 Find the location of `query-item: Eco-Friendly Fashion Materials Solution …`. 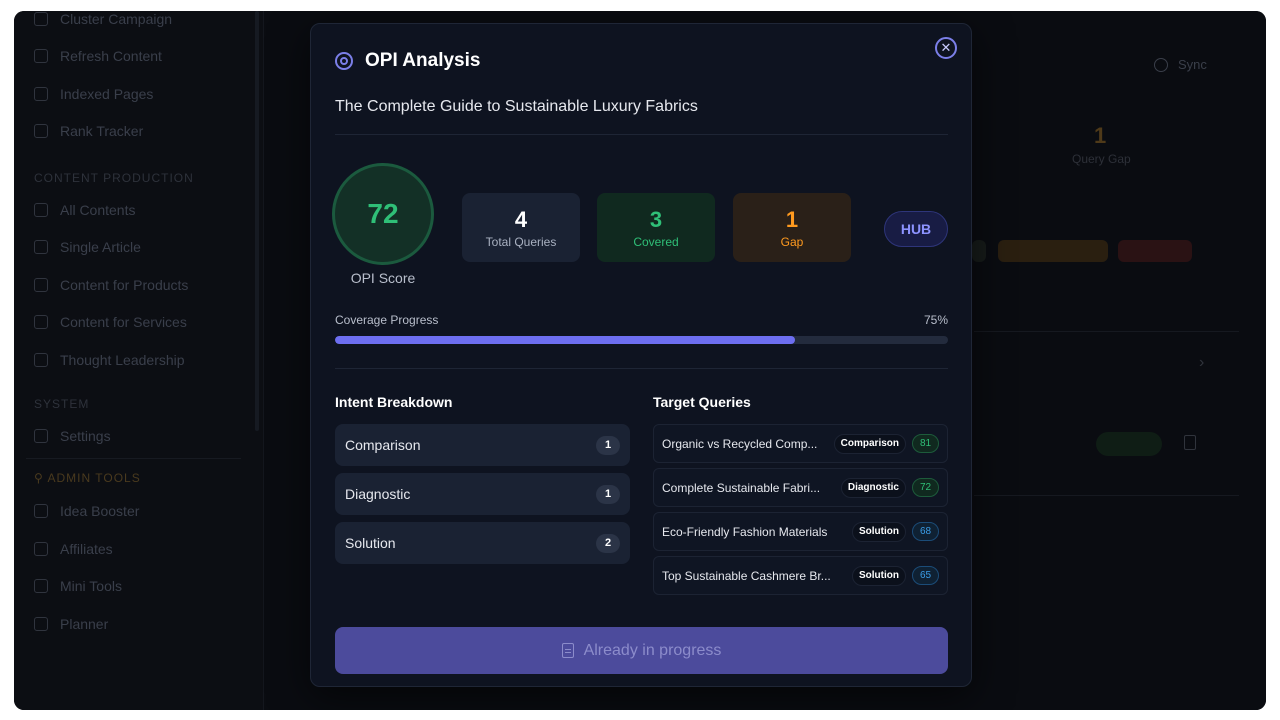

query-item: Eco-Friendly Fashion Materials Solution … is located at coordinates (800, 531).